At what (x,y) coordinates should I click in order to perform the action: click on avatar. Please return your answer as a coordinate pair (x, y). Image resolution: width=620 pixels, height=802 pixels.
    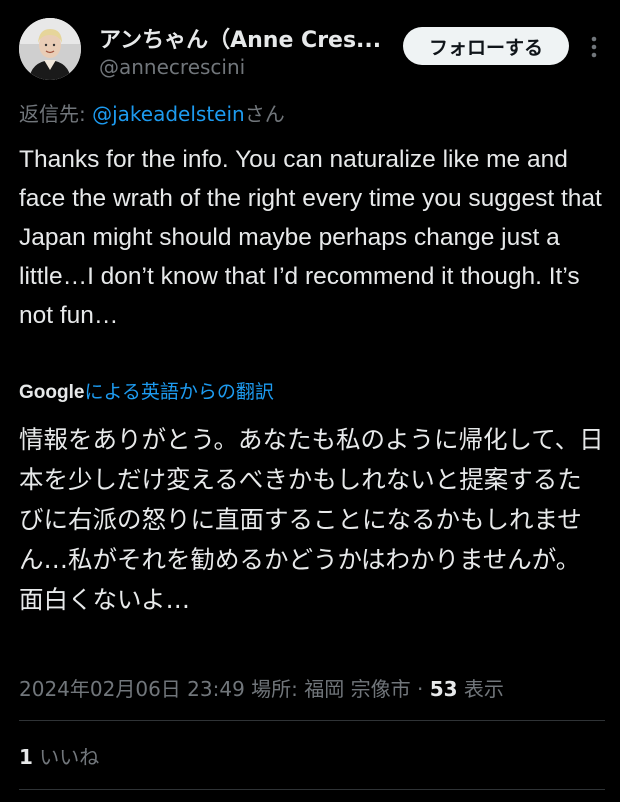
    Looking at the image, I should click on (50, 49).